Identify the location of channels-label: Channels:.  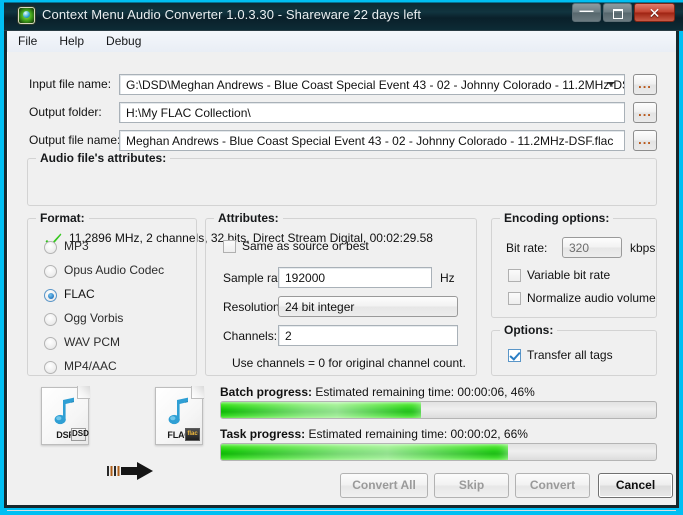
(250, 336).